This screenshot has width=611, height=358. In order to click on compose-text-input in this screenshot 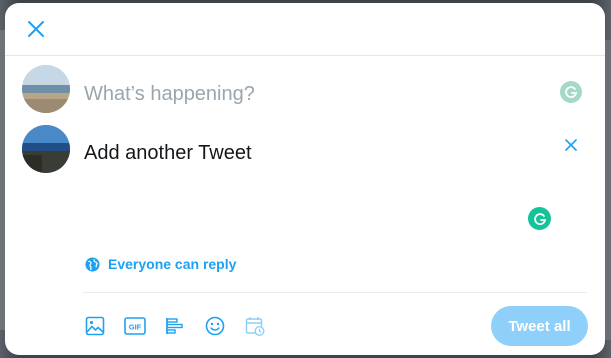, I will do `click(314, 94)`.